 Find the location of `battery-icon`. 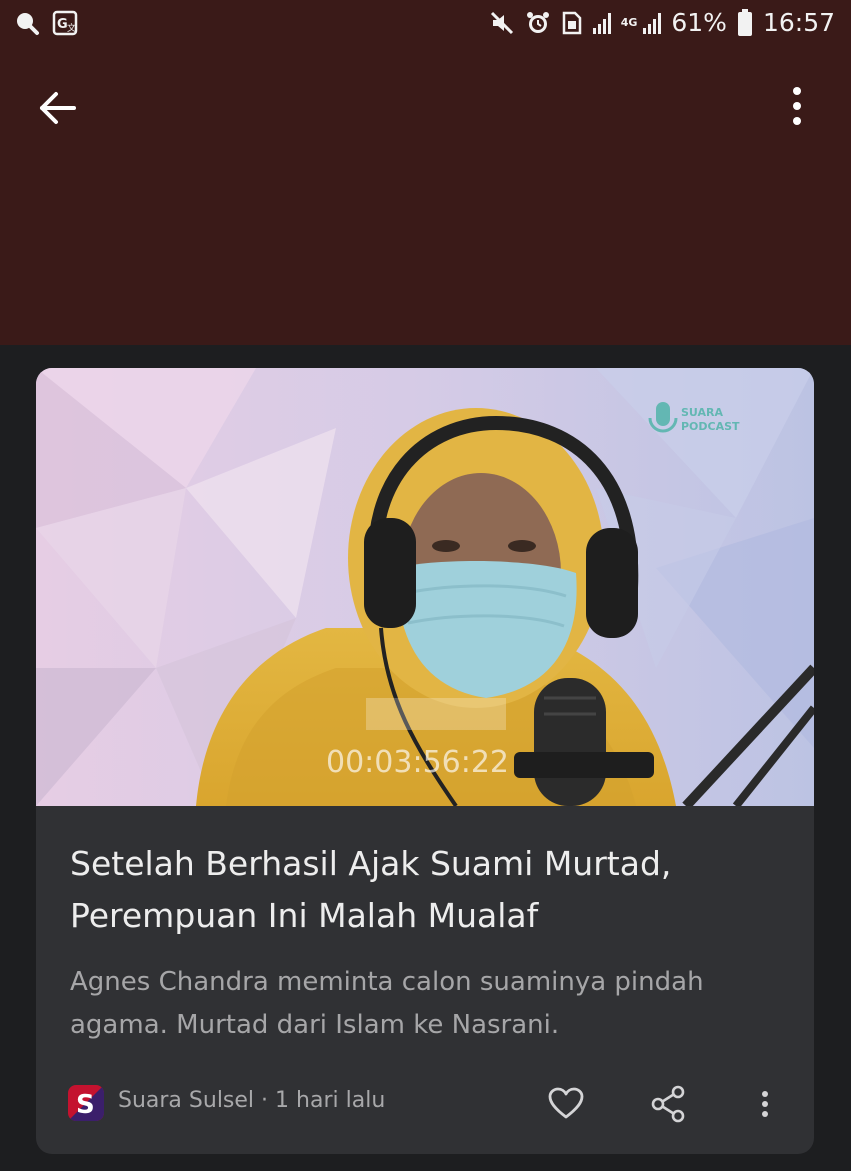

battery-icon is located at coordinates (744, 22).